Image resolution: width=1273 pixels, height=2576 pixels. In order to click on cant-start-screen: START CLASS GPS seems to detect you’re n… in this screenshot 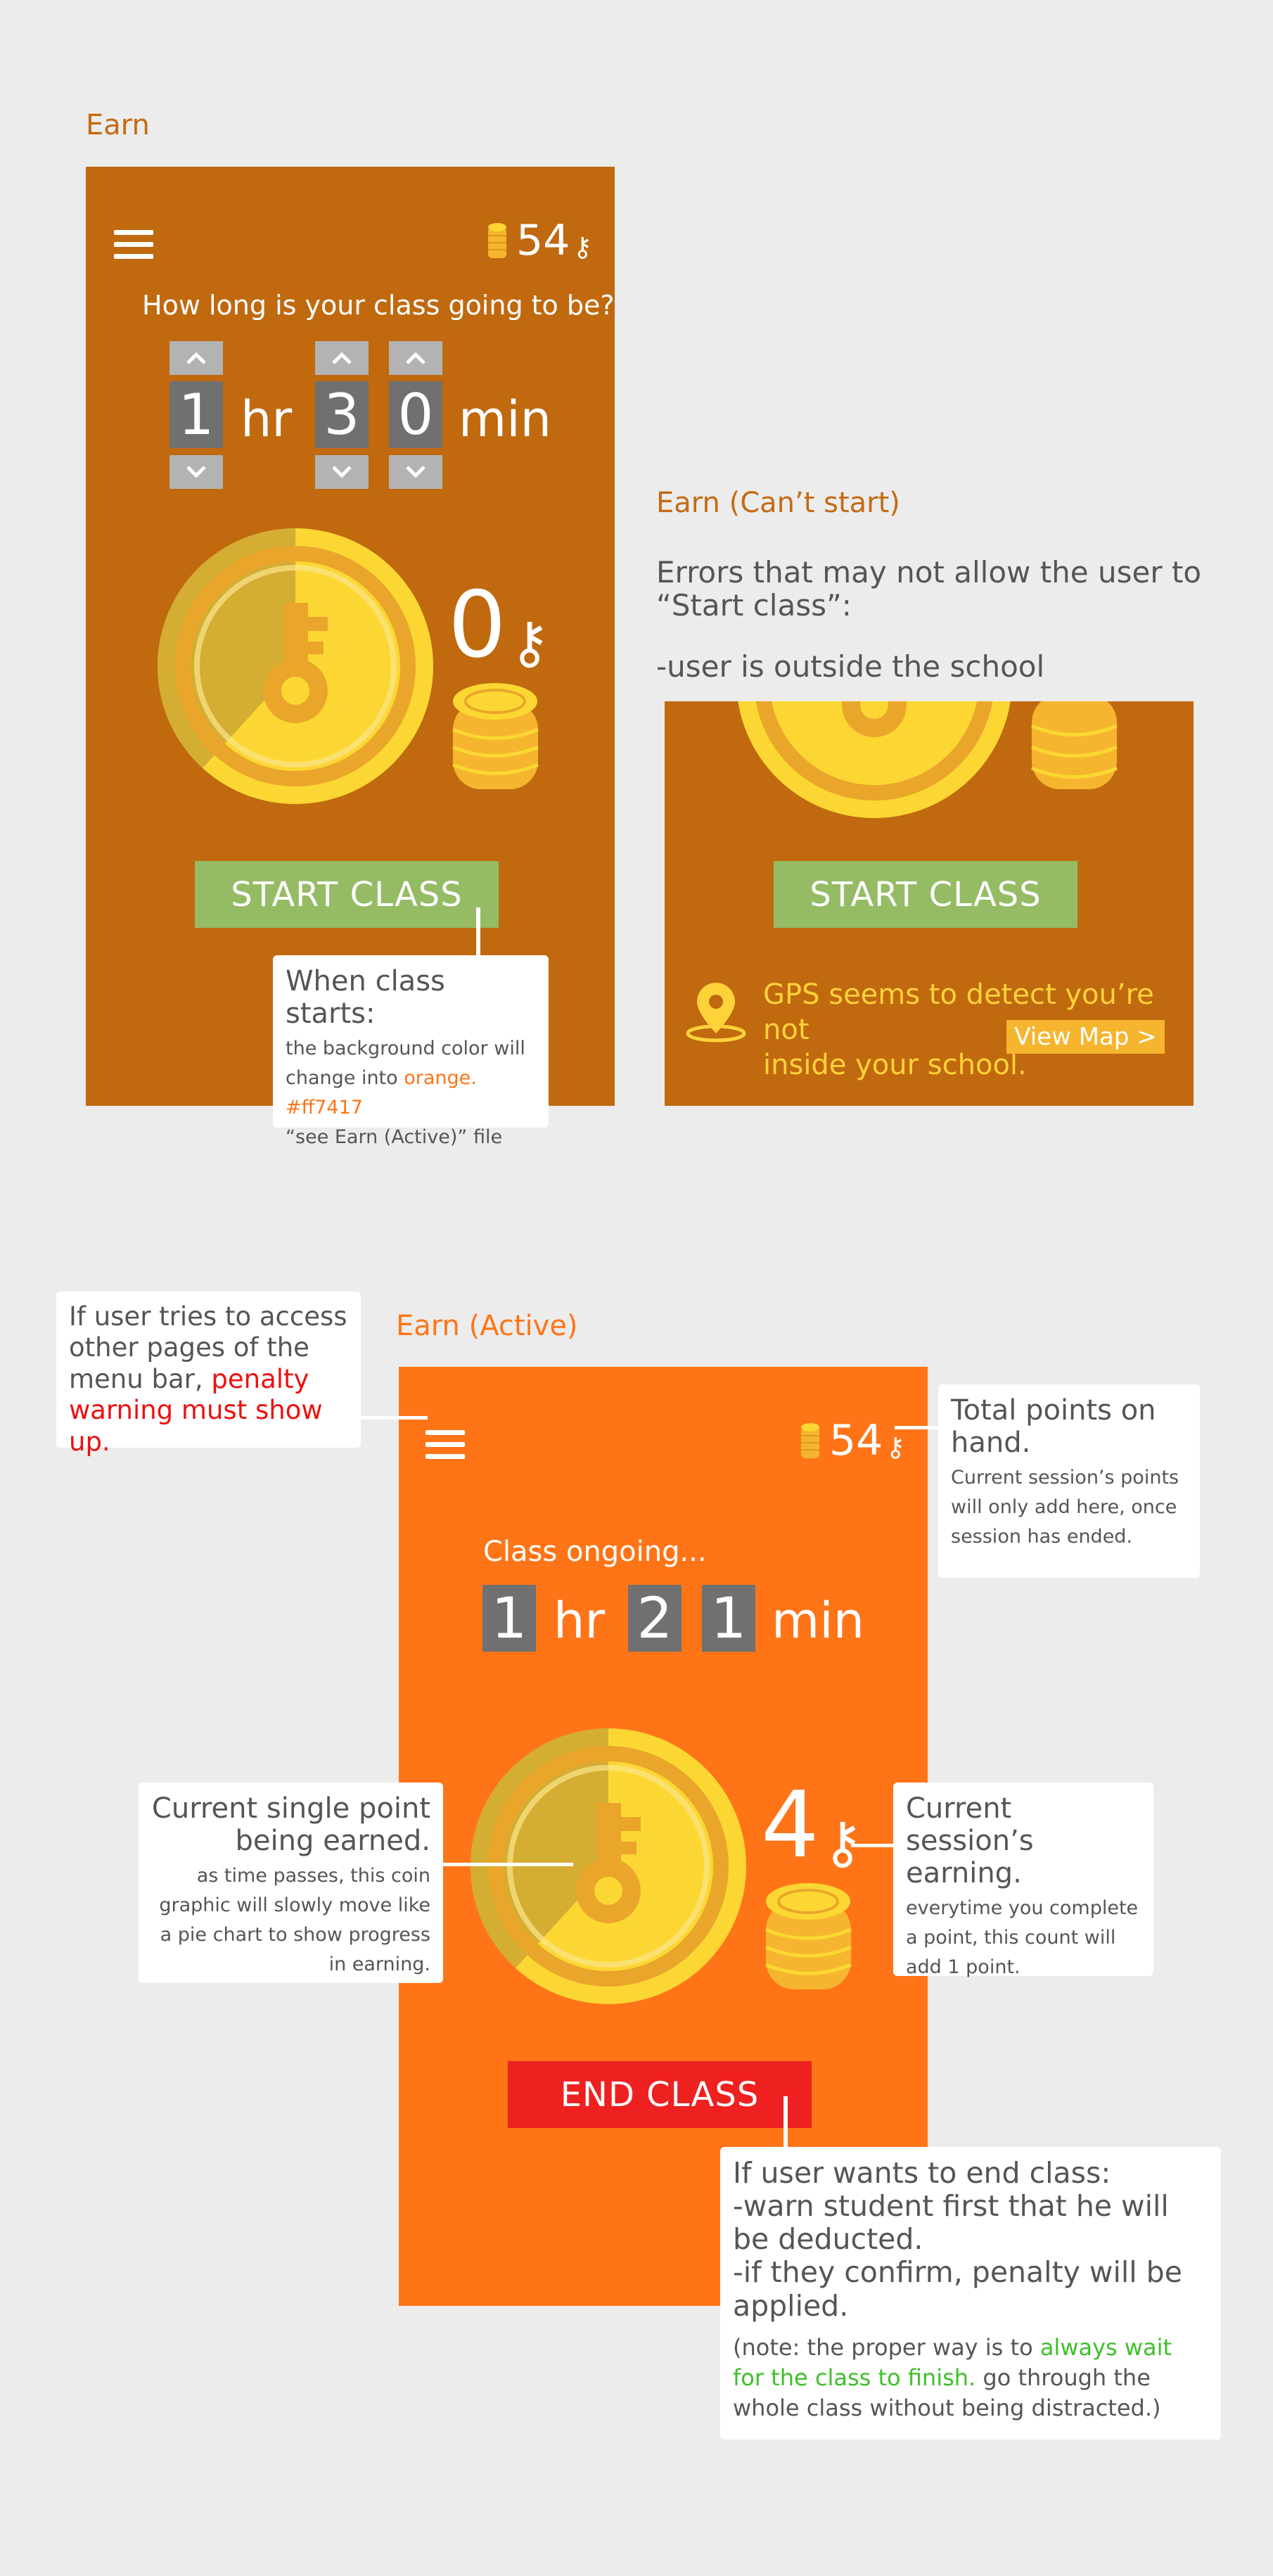, I will do `click(929, 903)`.